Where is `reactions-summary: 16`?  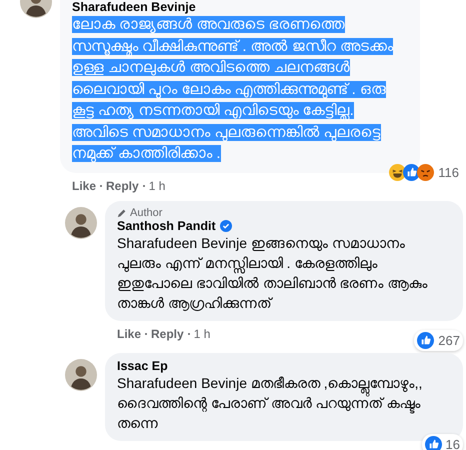
reactions-summary: 16 is located at coordinates (442, 442).